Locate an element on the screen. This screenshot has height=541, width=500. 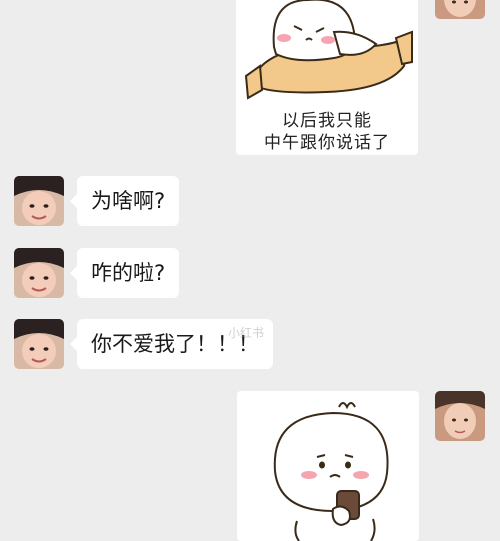
message-text: 为啥啊? is located at coordinates (128, 201).